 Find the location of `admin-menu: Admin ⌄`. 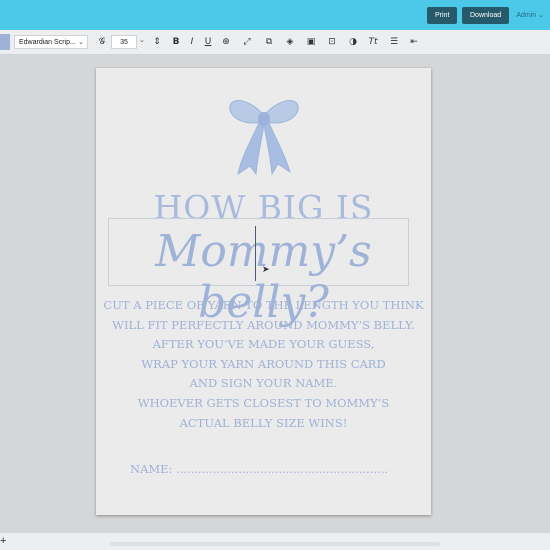

admin-menu: Admin ⌄ is located at coordinates (530, 15).